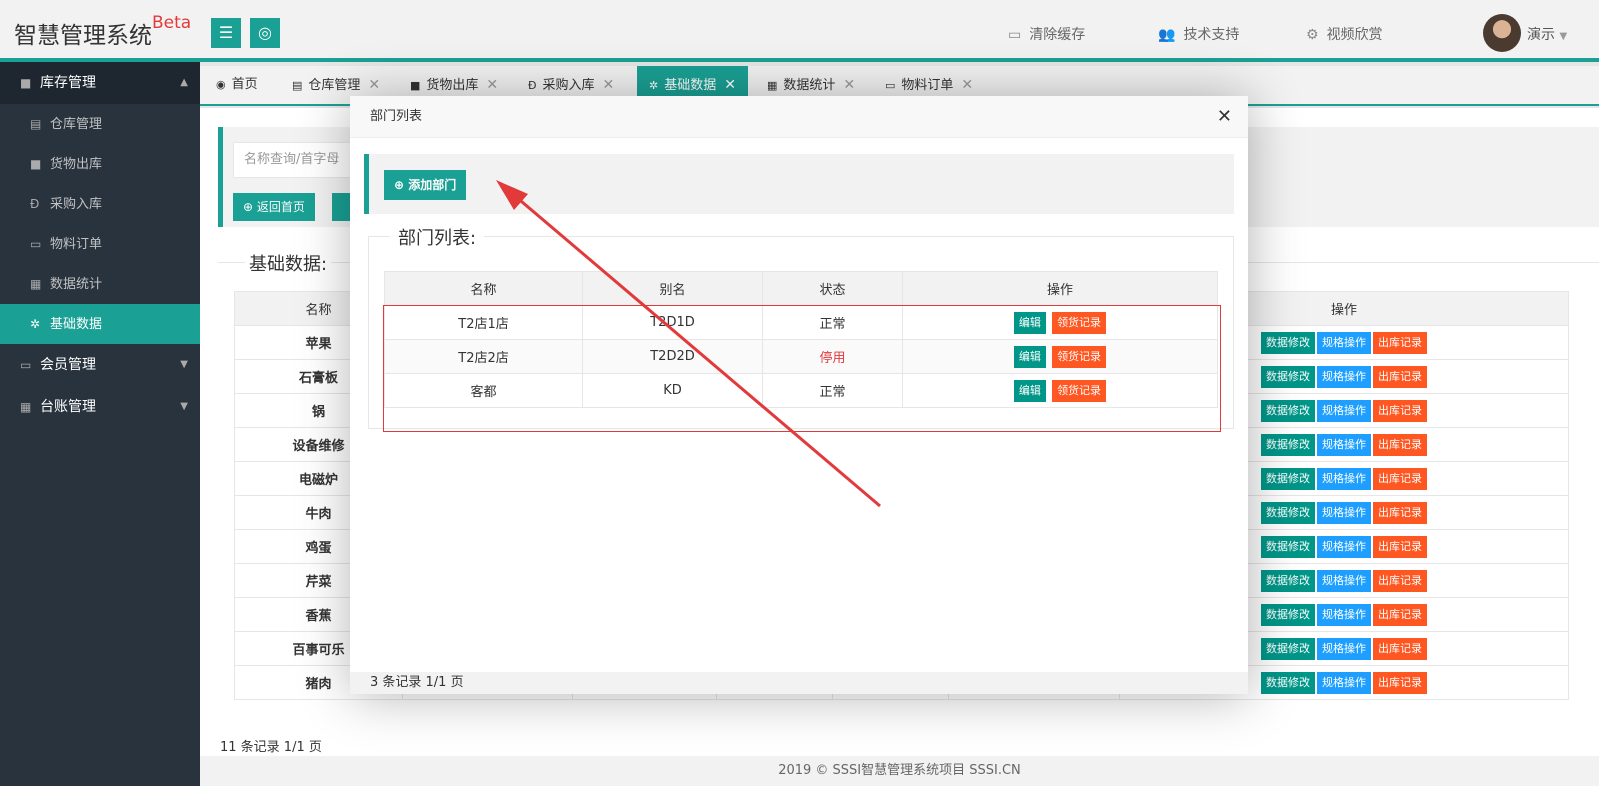  I want to click on tech-support-link: 👥 技术支持, so click(1198, 34).